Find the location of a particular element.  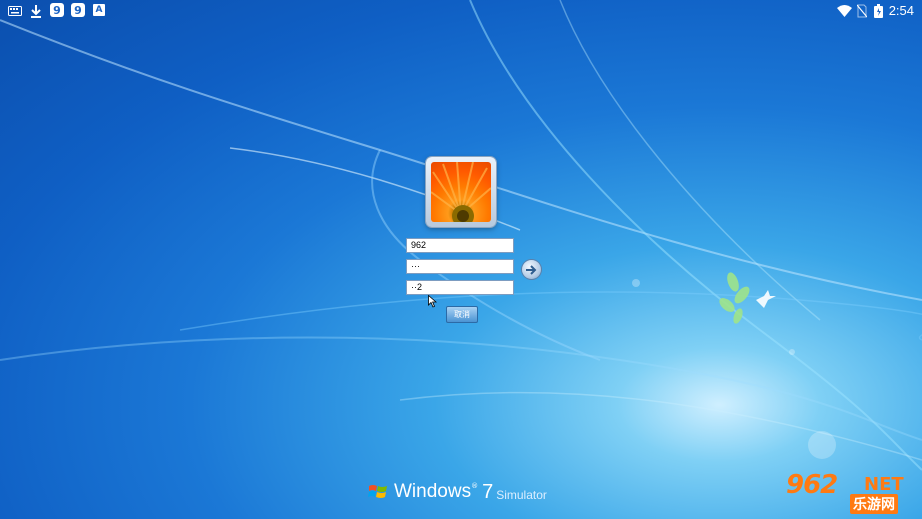

arrow-right-icon is located at coordinates (531, 269).